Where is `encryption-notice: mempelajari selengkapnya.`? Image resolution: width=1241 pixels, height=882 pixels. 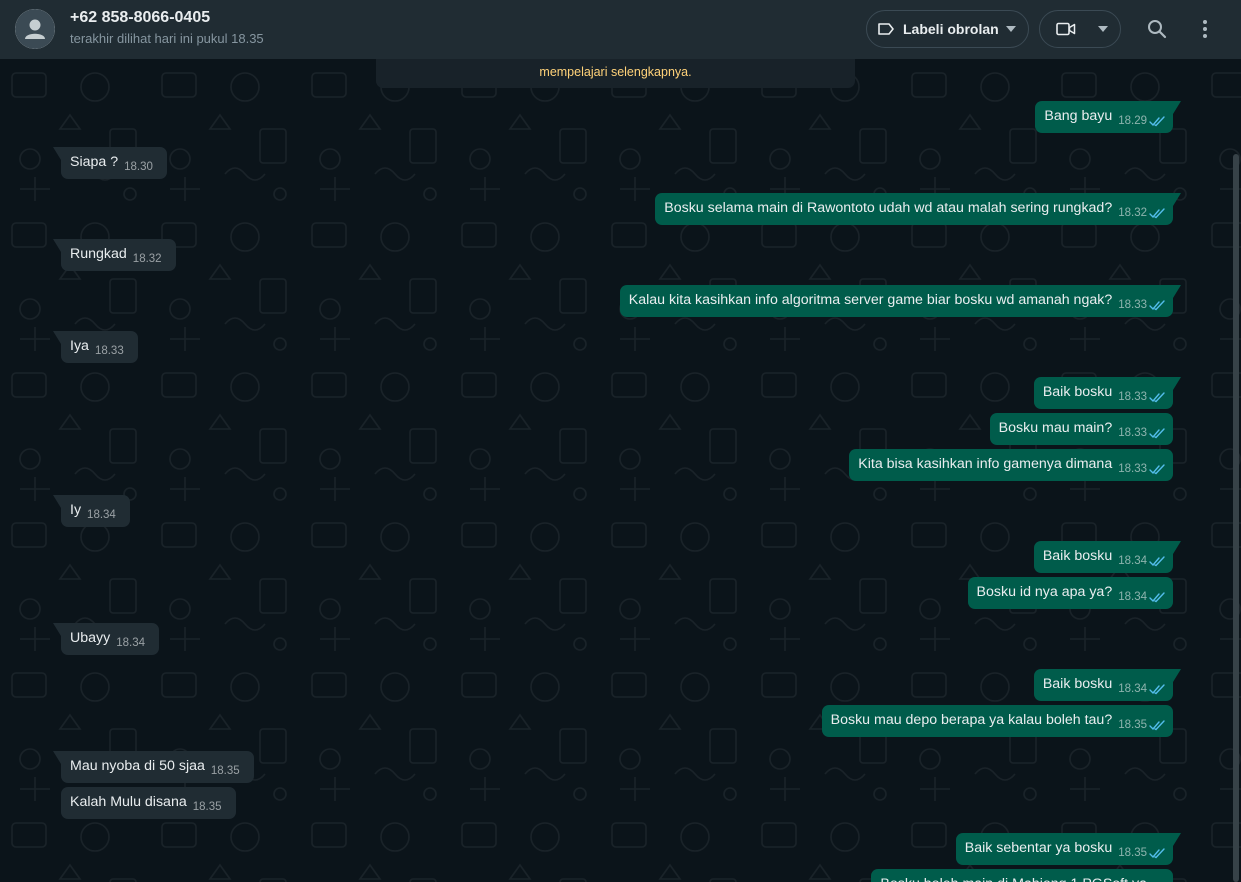 encryption-notice: mempelajari selengkapnya. is located at coordinates (615, 73).